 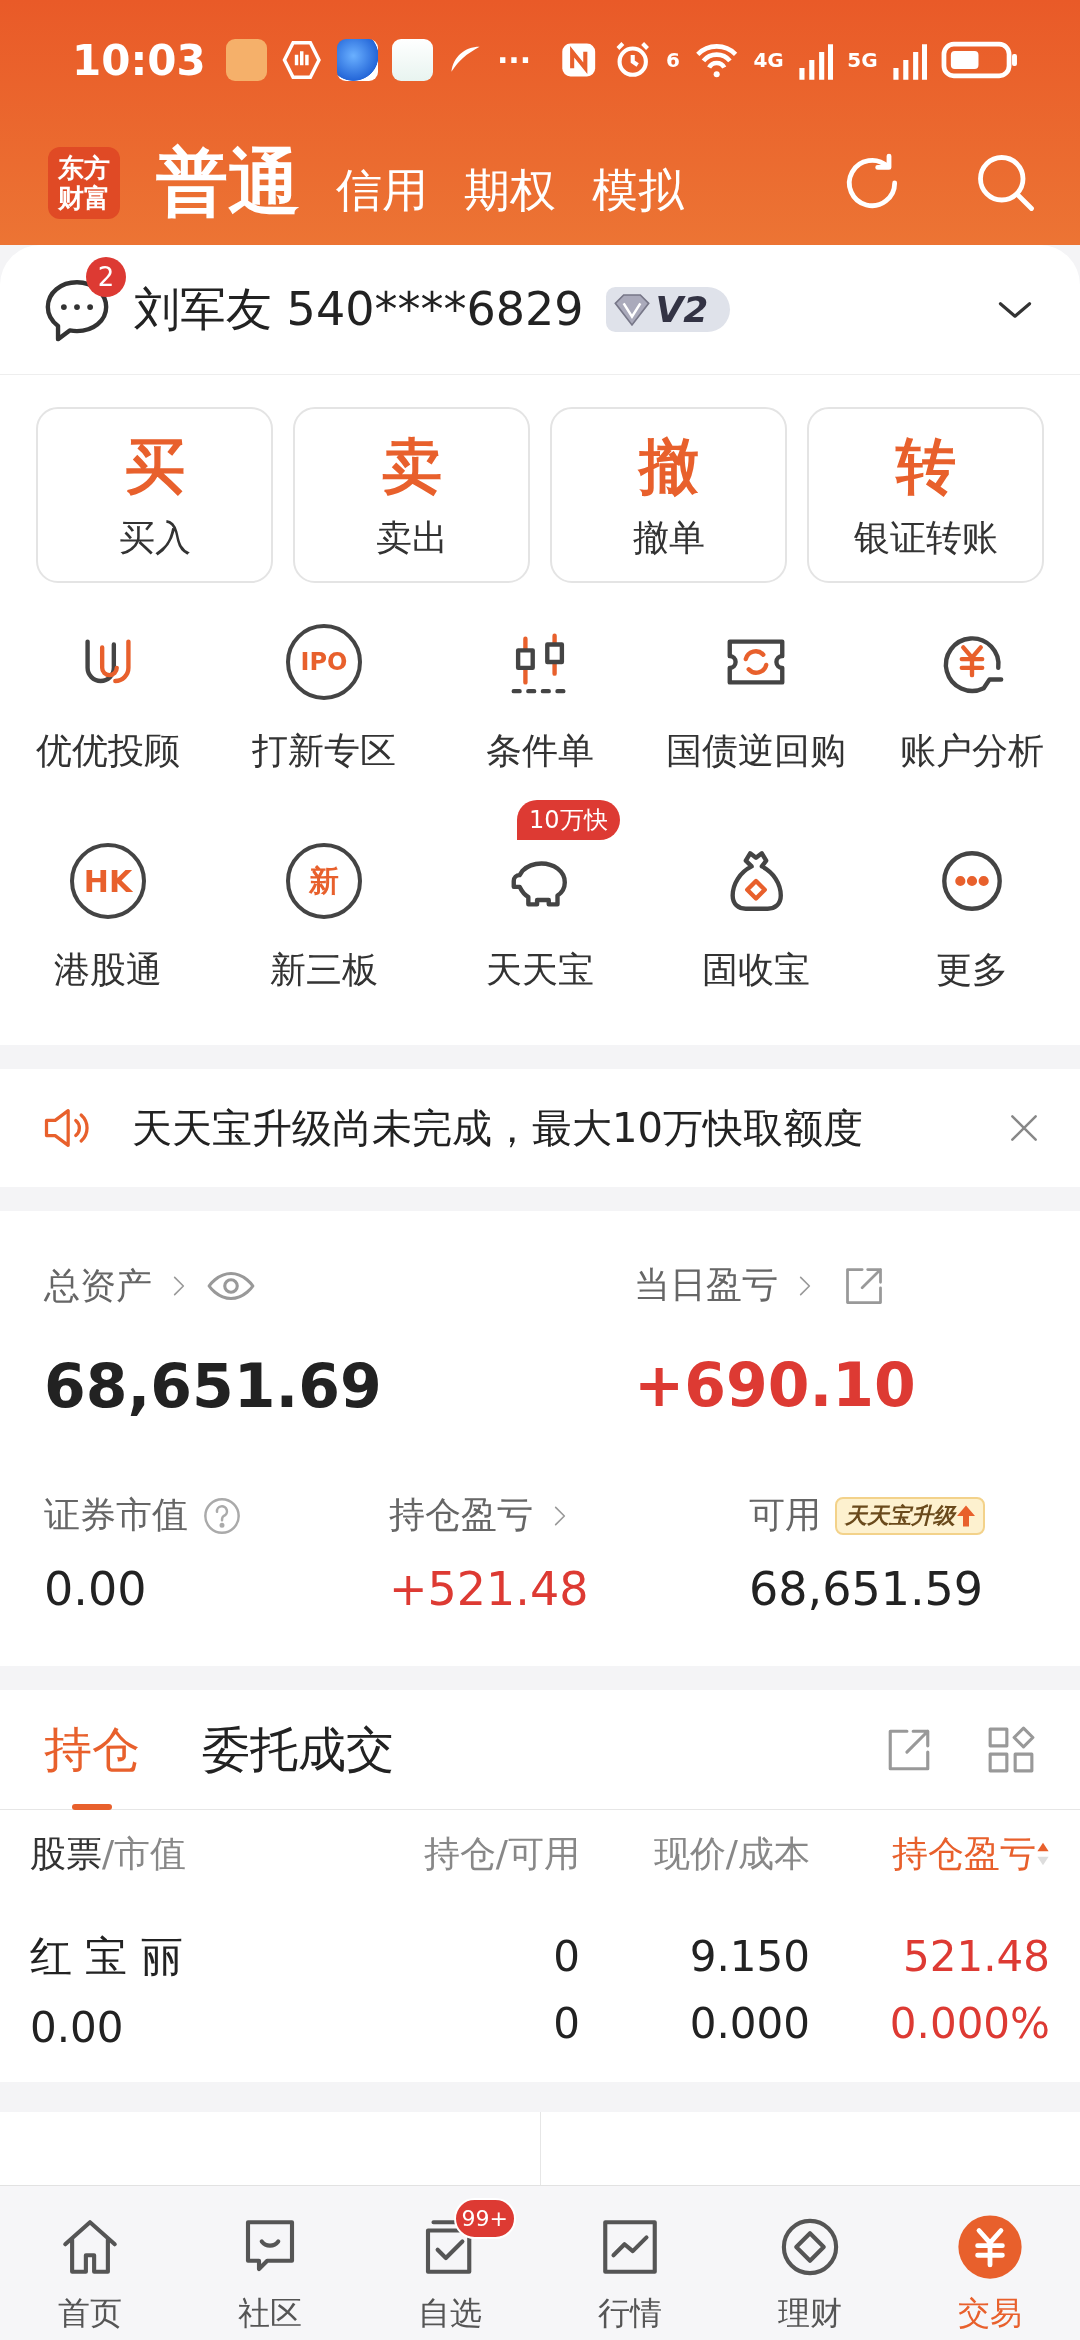 I want to click on nav-tab: 社区, so click(x=270, y=2263).